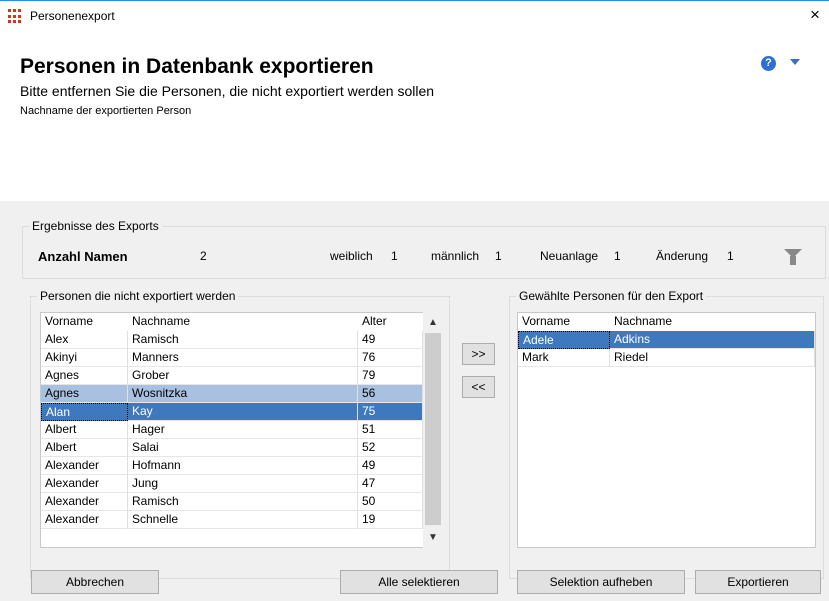 The image size is (829, 601). I want to click on last-name-cell: Schnelle, so click(243, 520).